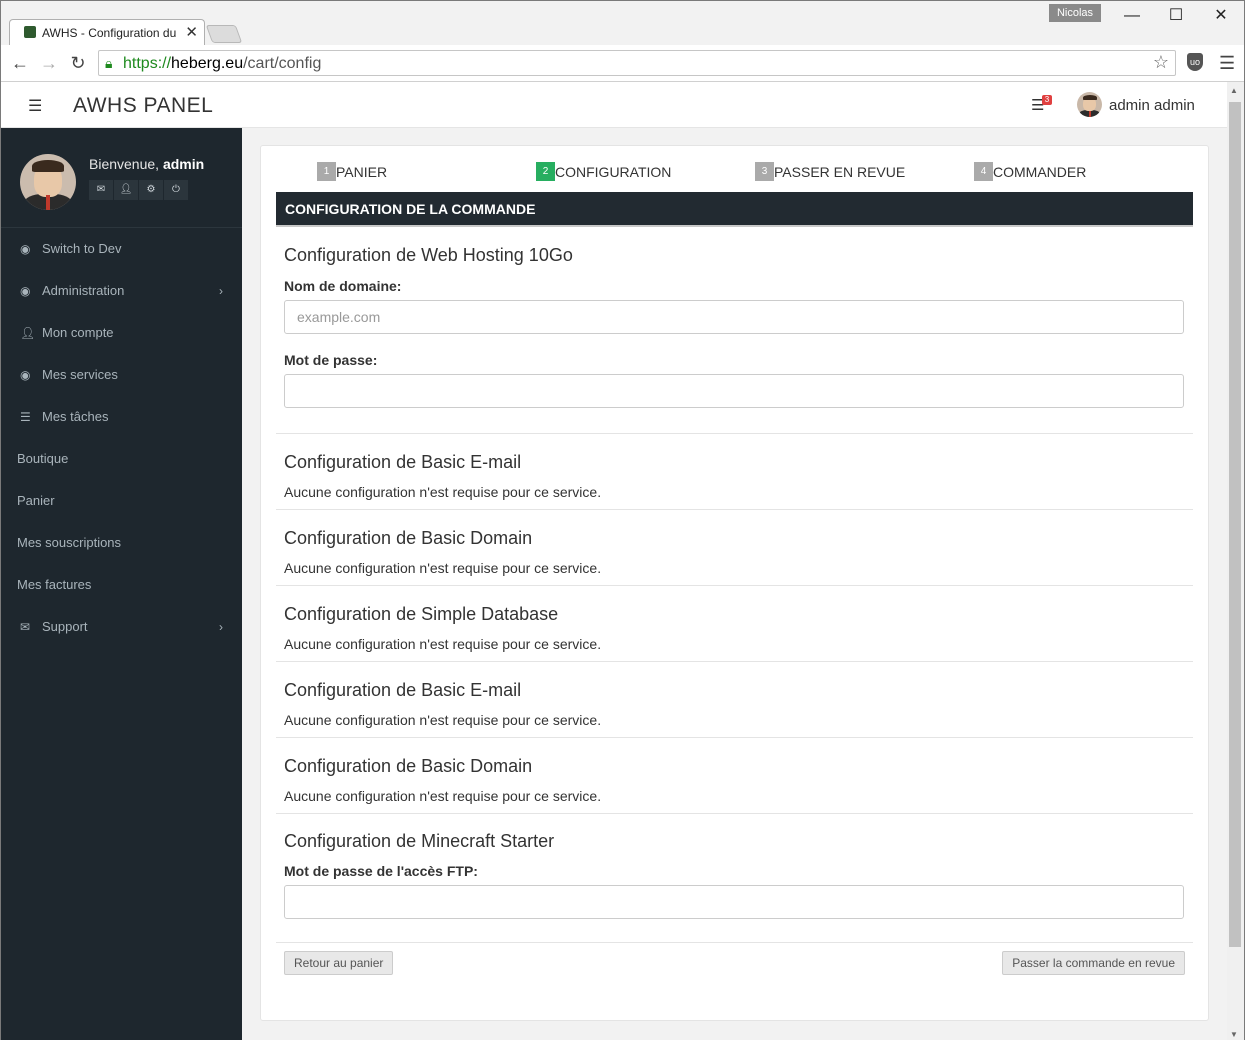 This screenshot has width=1245, height=1040. What do you see at coordinates (176, 190) in the screenshot?
I see `power-icon: ⏻` at bounding box center [176, 190].